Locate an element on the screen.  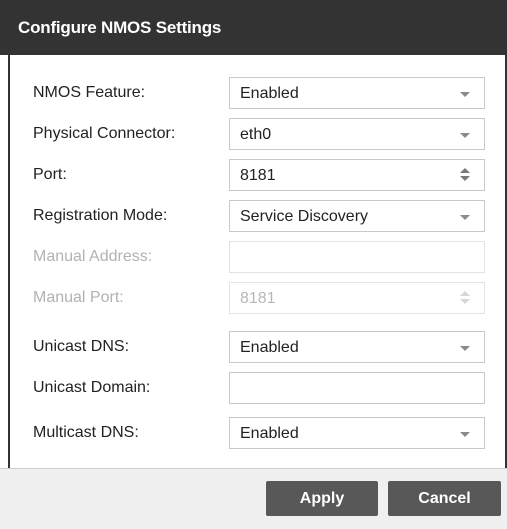
dialog-footer: Apply Cancel is located at coordinates (253, 498).